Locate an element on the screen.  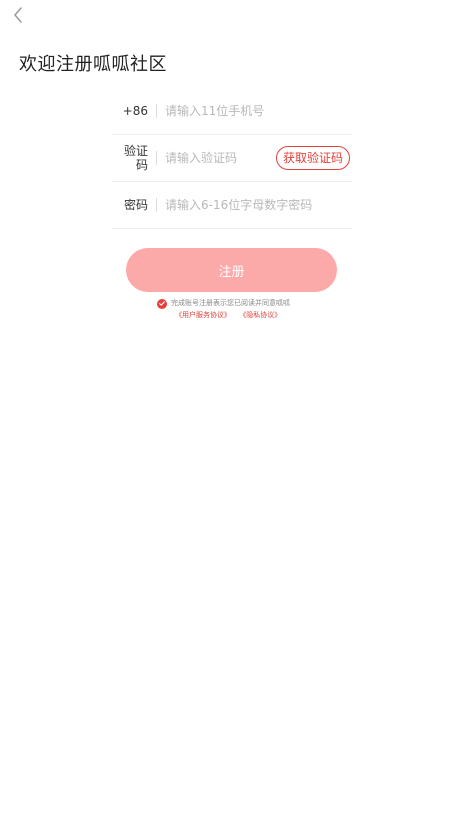
back-arrow-icon is located at coordinates (18, 15).